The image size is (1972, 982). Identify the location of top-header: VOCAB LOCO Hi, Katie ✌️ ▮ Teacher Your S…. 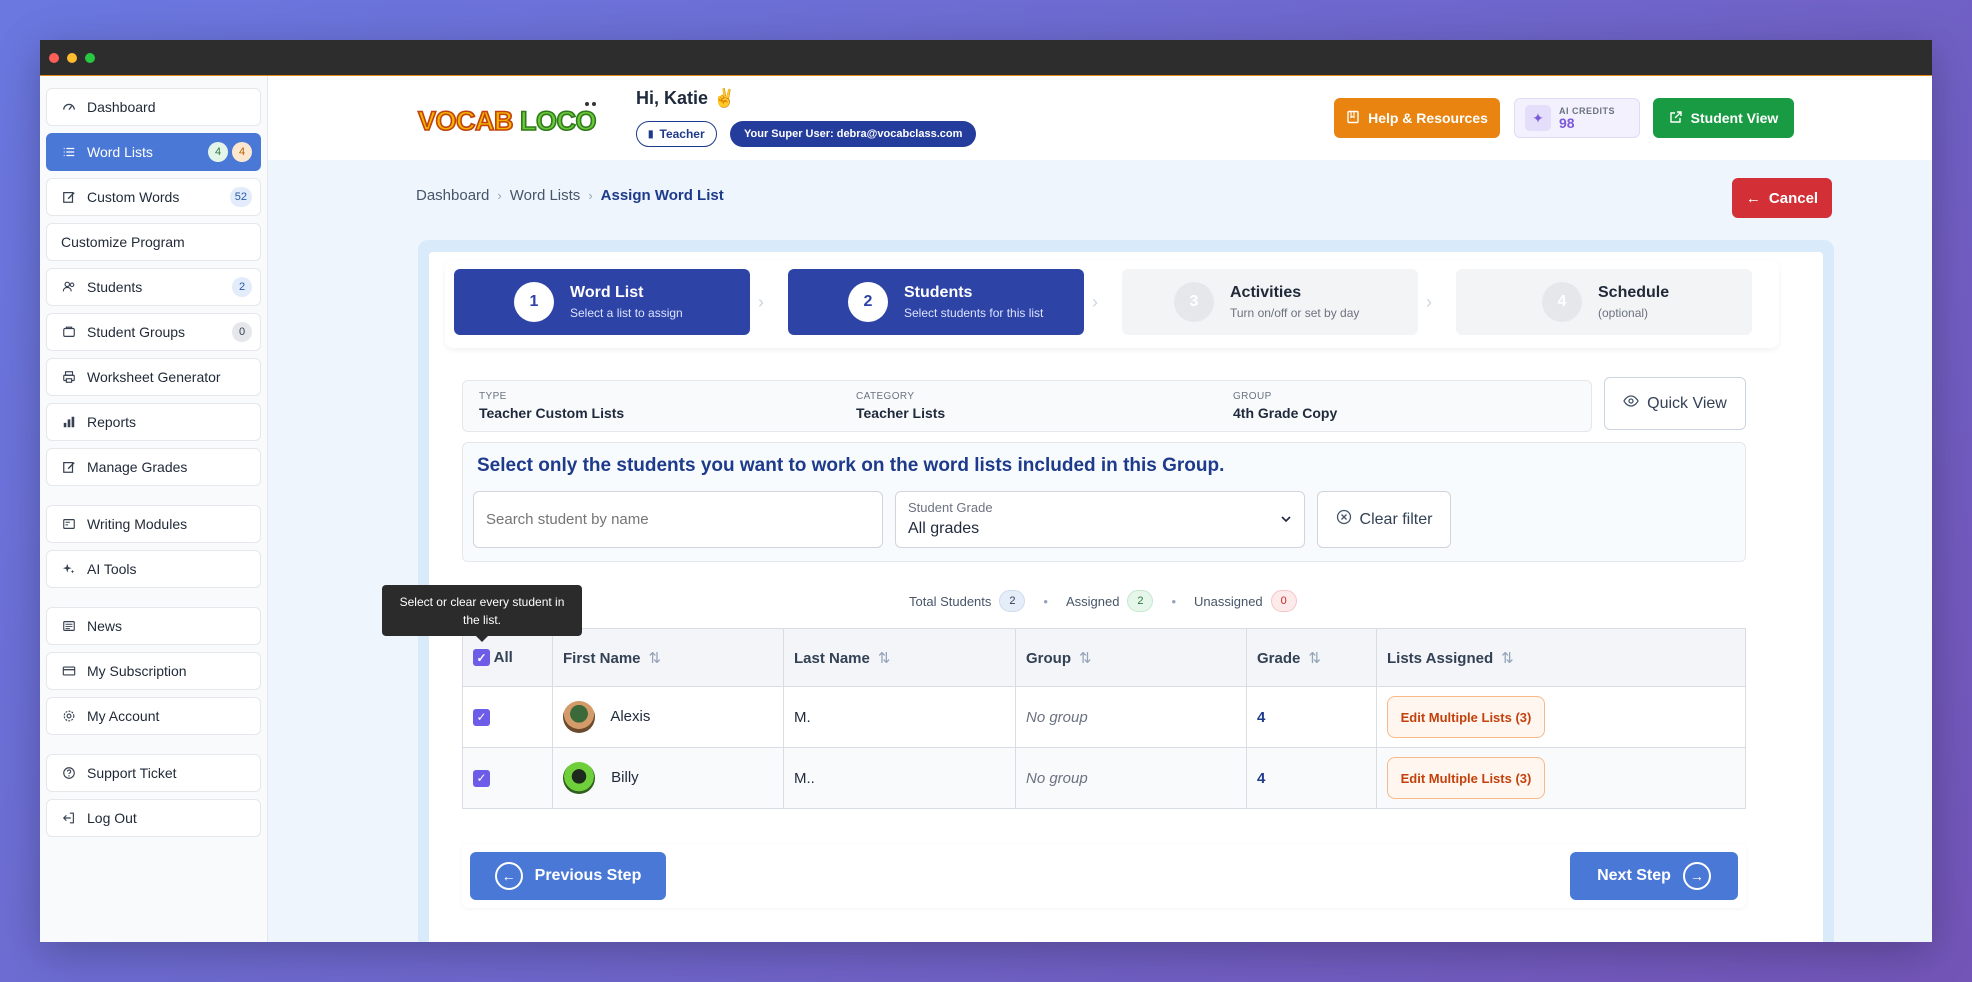
(1100, 118).